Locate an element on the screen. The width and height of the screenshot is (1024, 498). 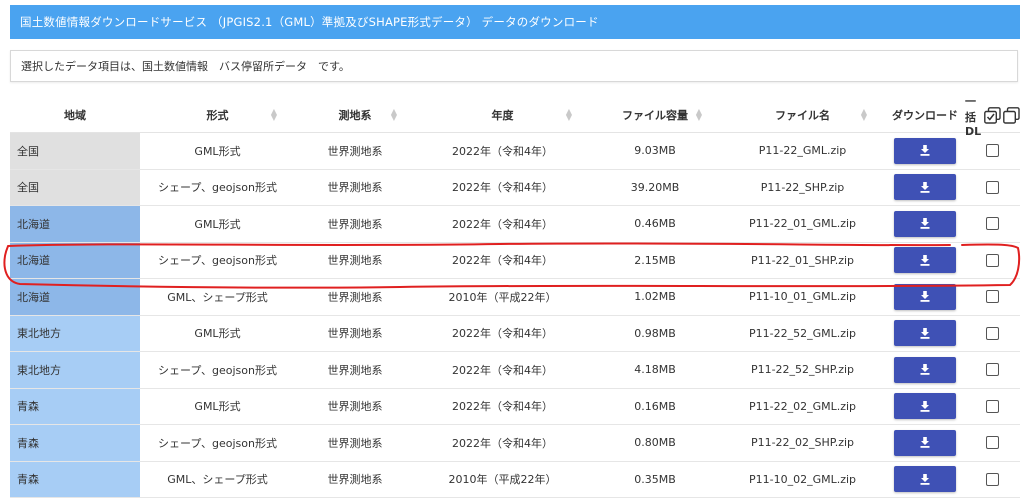
header-filename: ファイル名 ▲▼ is located at coordinates (802, 115).